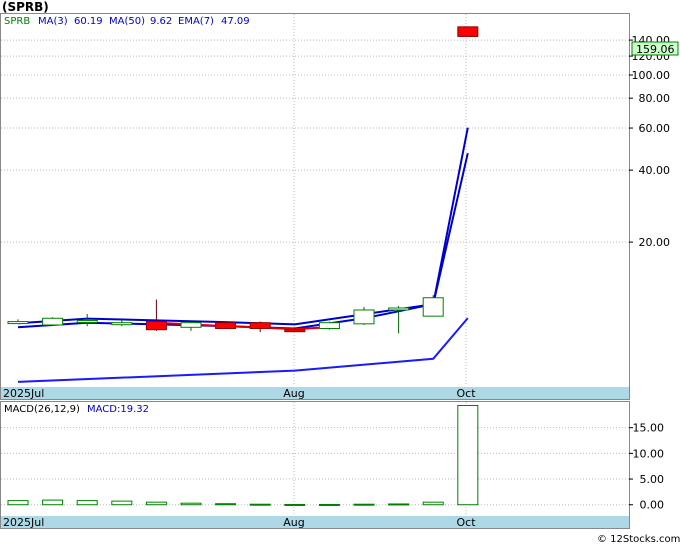  Describe the element at coordinates (118, 409) in the screenshot. I see `macd-value: MACD:19.32` at that location.